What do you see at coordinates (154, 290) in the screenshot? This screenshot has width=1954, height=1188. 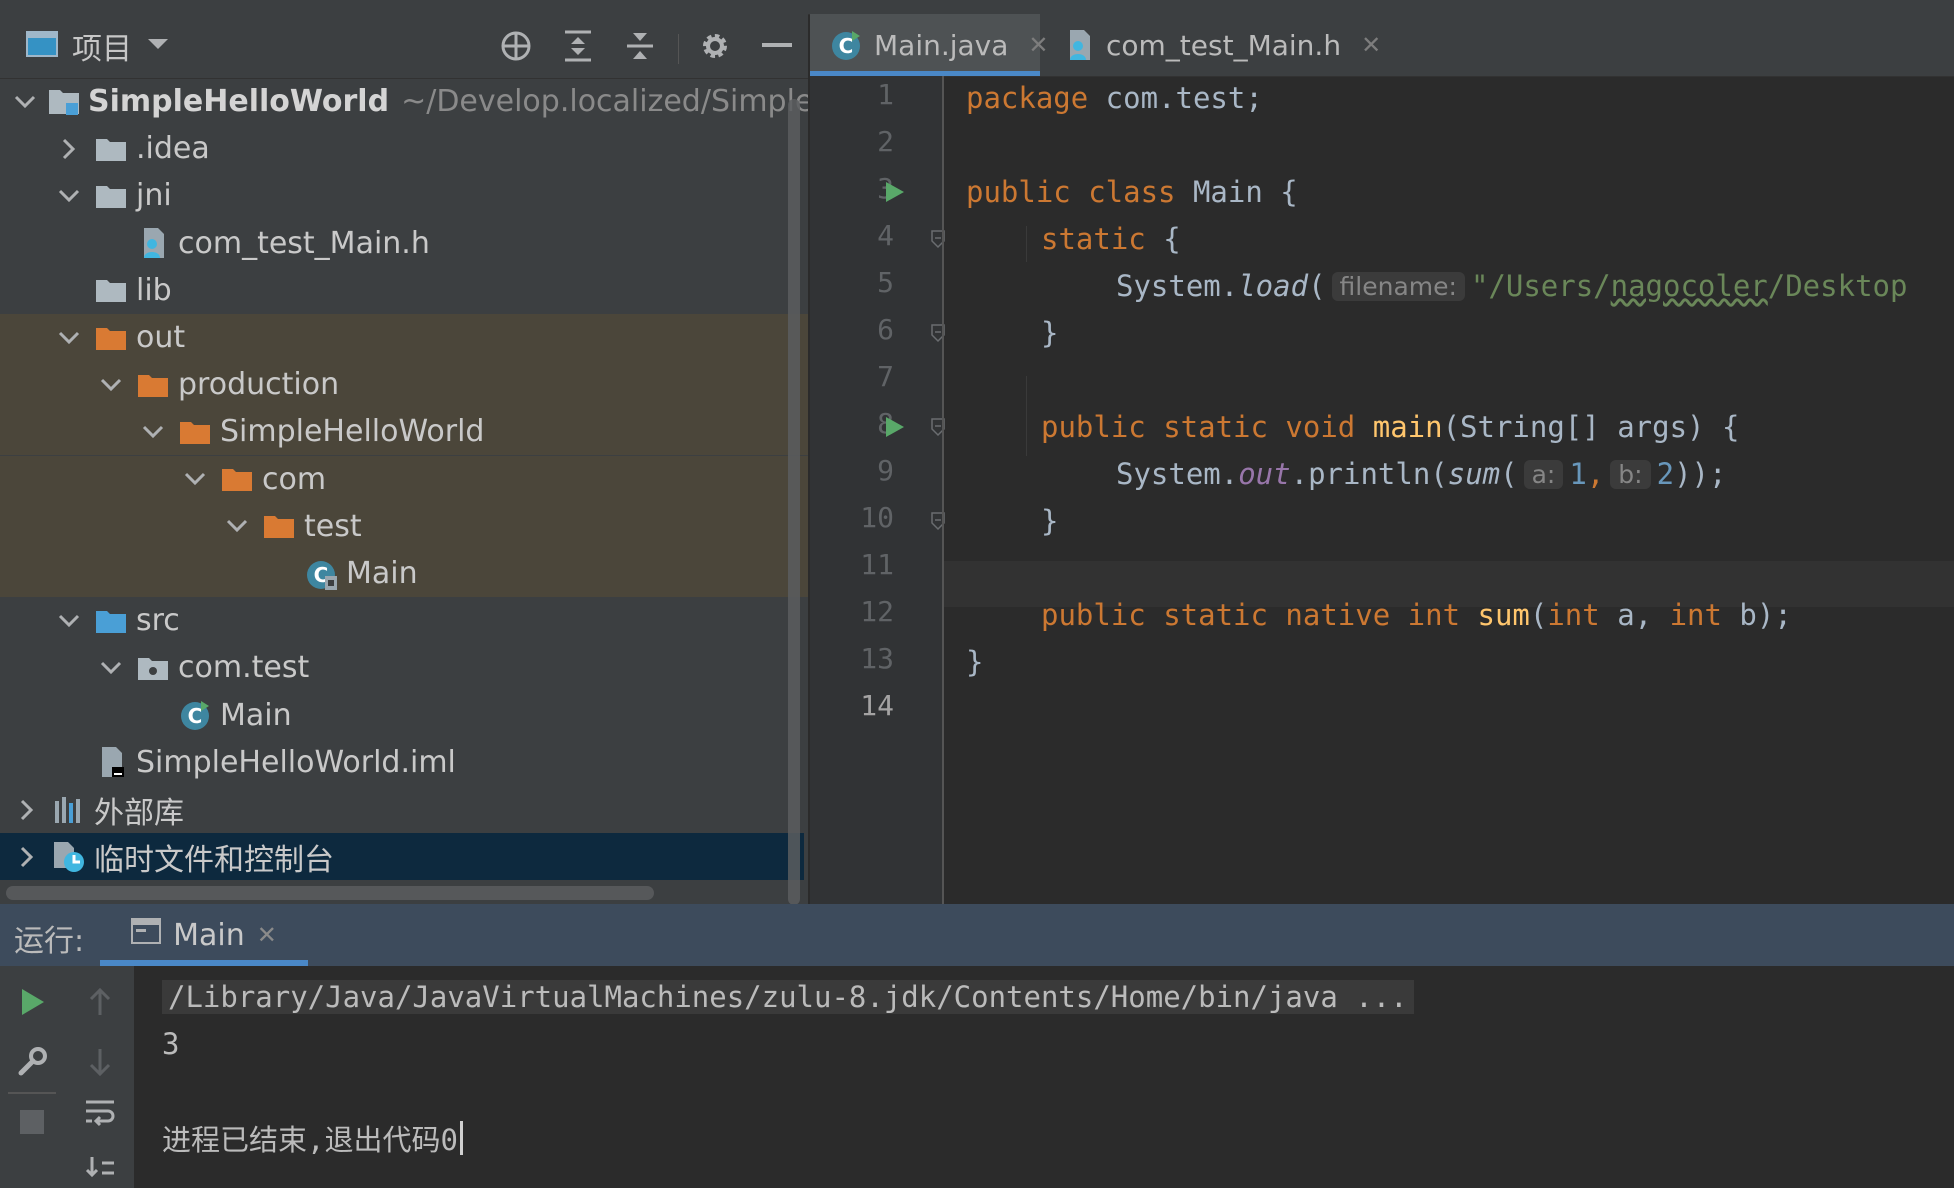 I see `tree-item-label: lib` at bounding box center [154, 290].